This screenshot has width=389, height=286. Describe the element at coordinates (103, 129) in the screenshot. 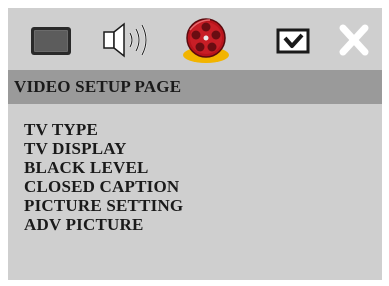

I see `menu-item-tv-type: TV TYPE` at that location.